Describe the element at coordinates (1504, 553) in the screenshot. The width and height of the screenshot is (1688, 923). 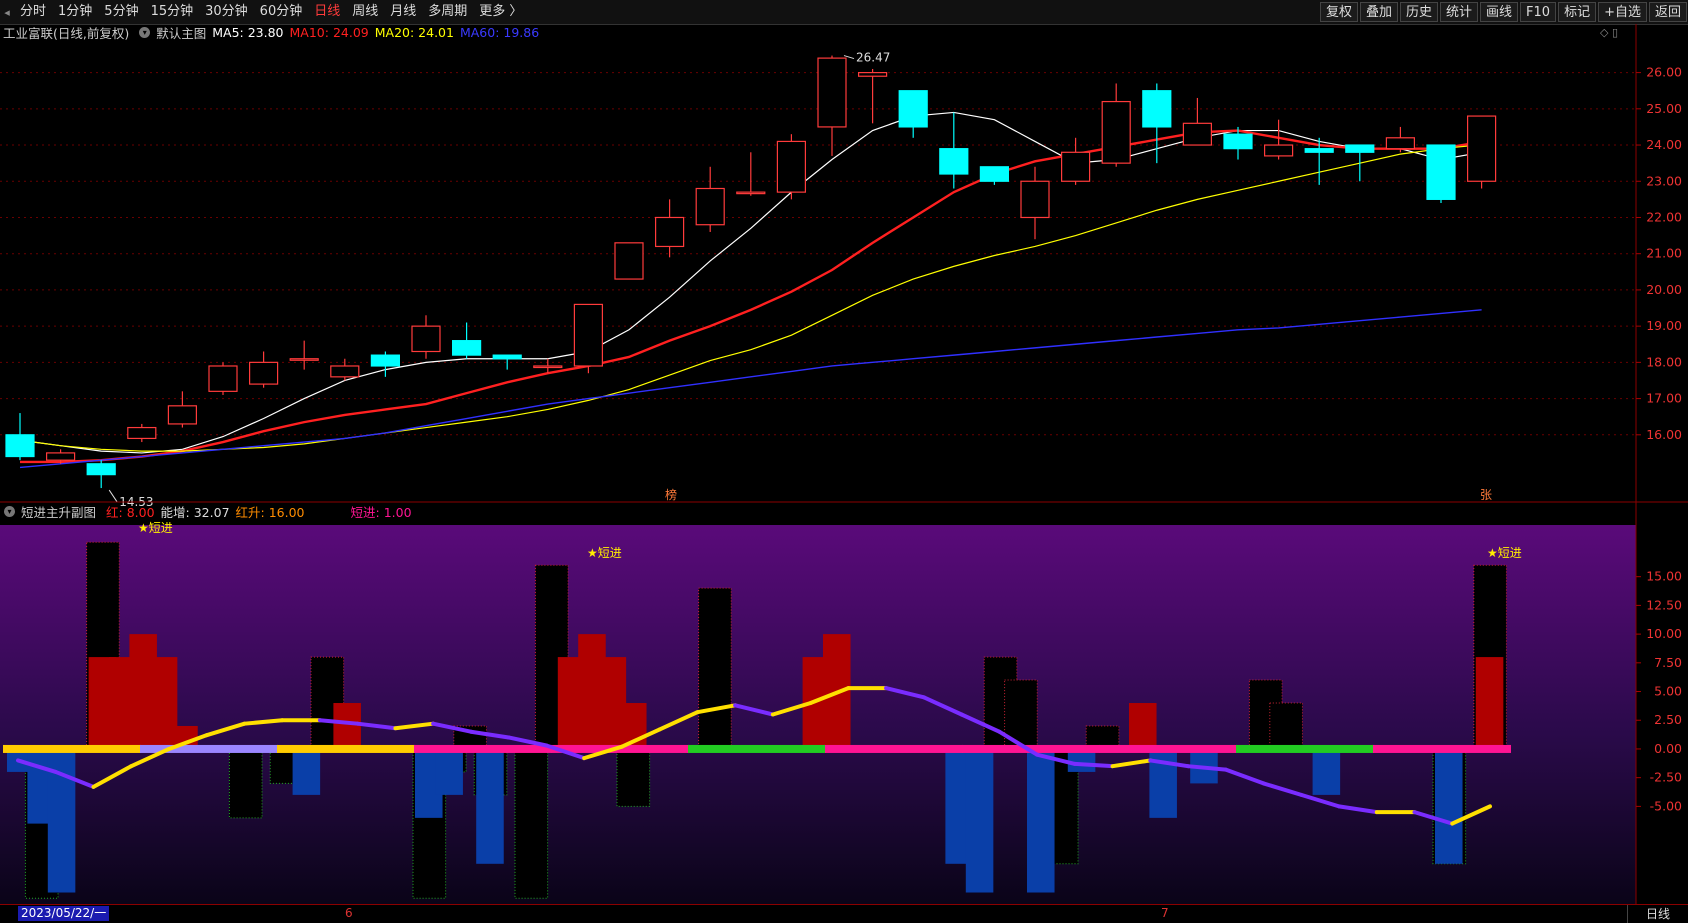
I see `short-signal-label-2: ★短进` at that location.